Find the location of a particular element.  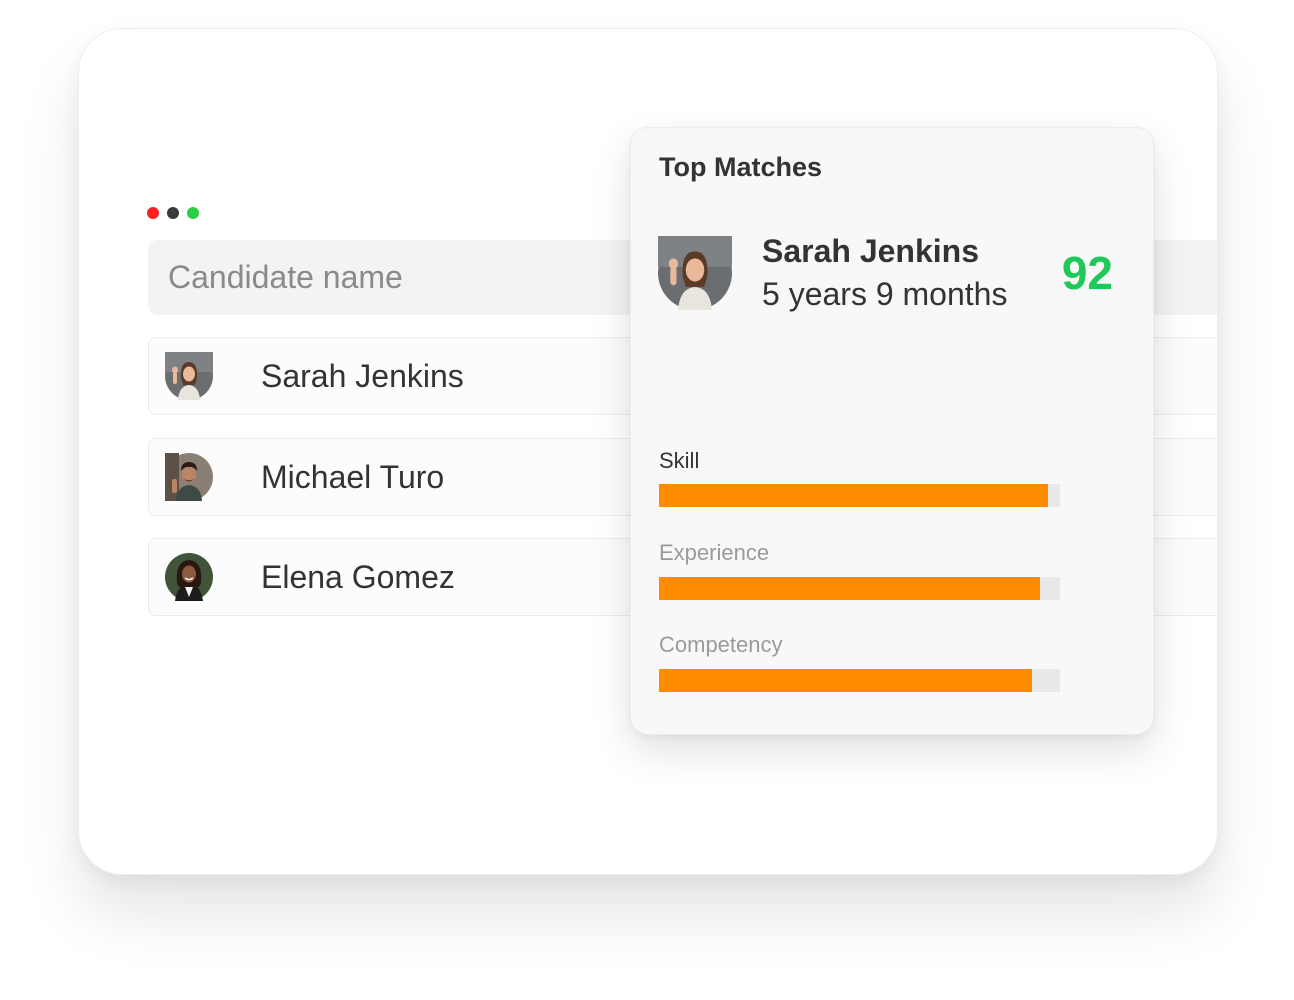

minimize-window-dot is located at coordinates (173, 213).